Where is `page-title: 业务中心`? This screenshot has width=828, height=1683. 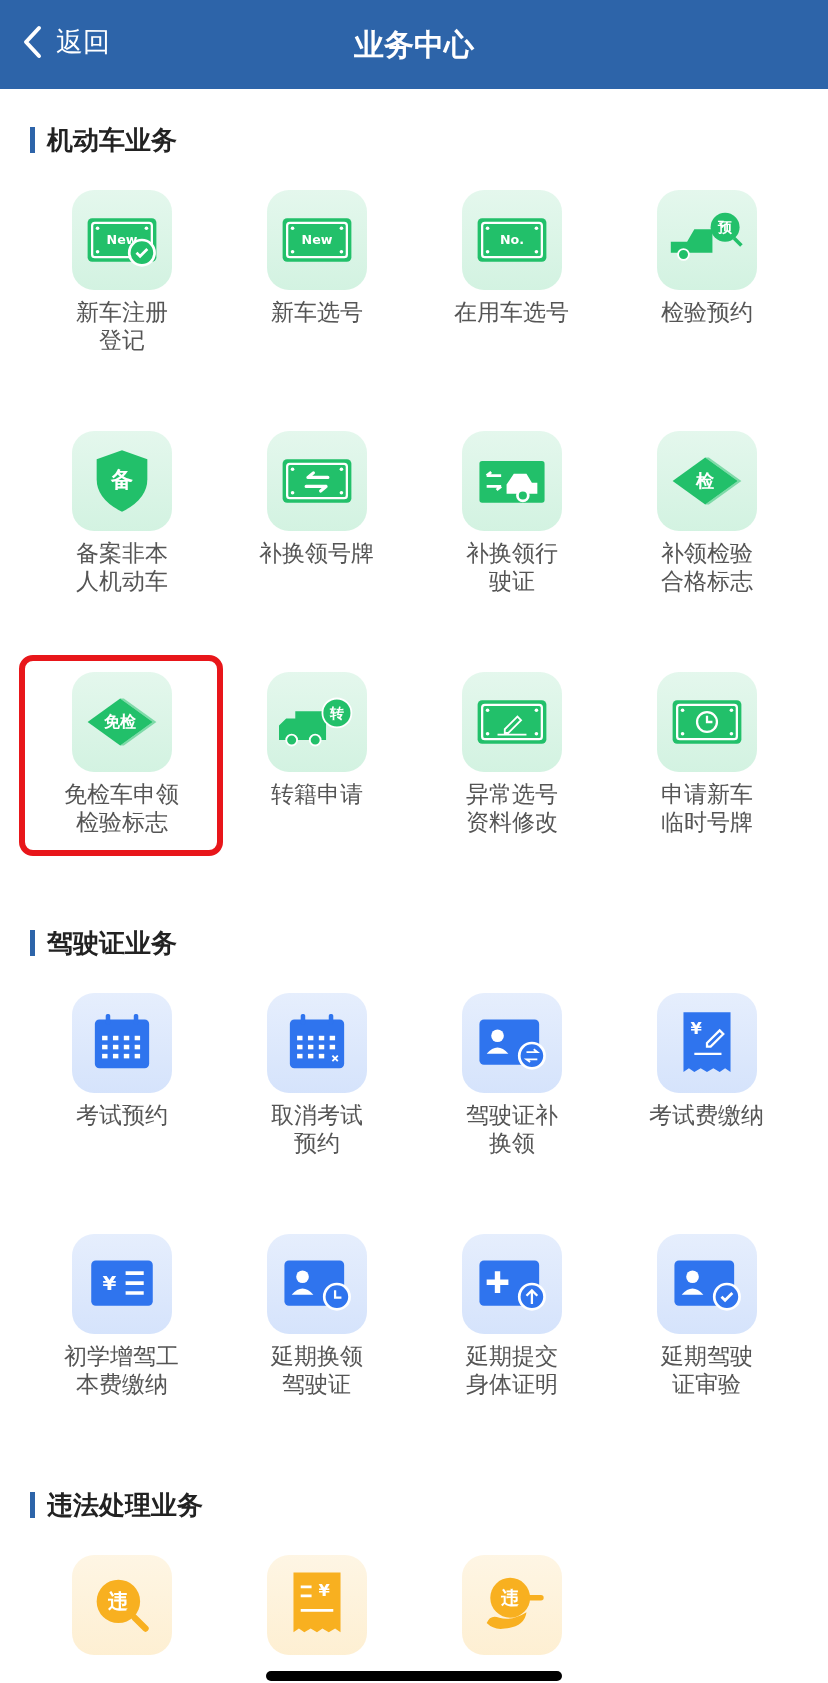 page-title: 业务中心 is located at coordinates (414, 44).